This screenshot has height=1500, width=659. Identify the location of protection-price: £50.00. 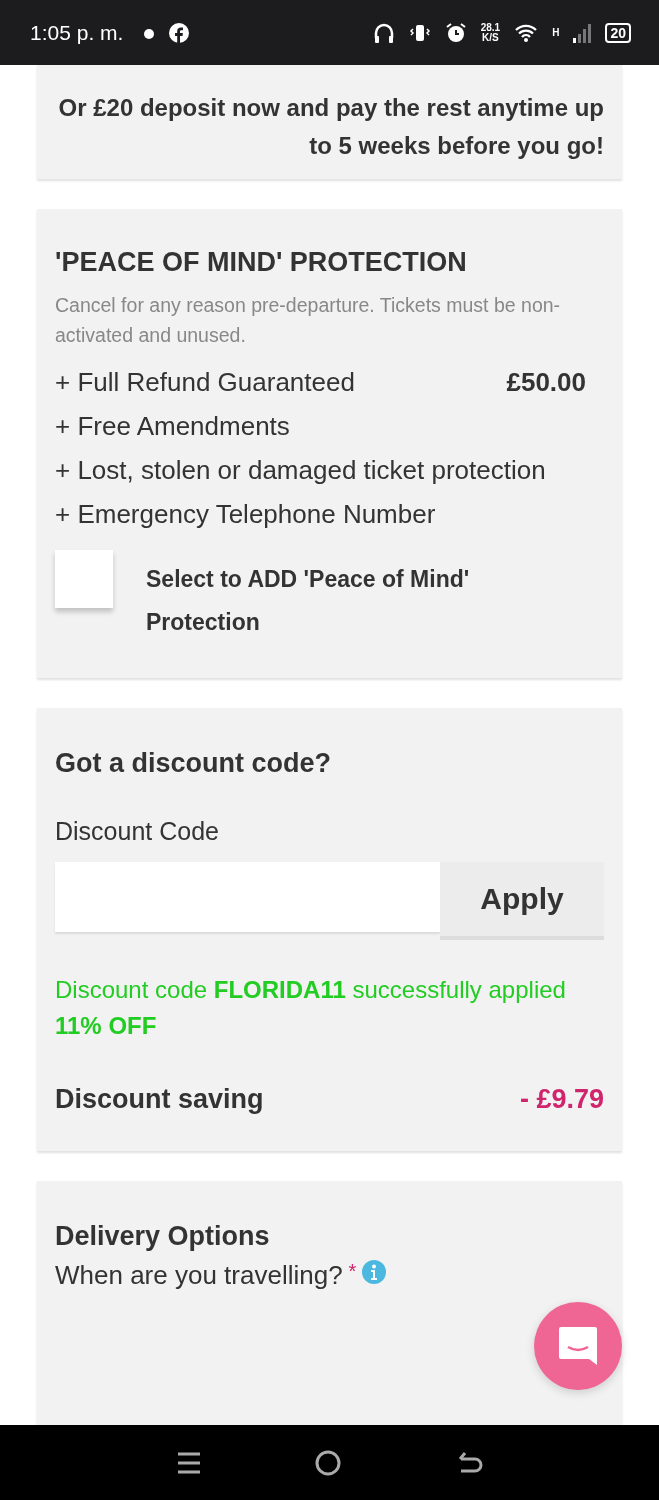
(546, 382).